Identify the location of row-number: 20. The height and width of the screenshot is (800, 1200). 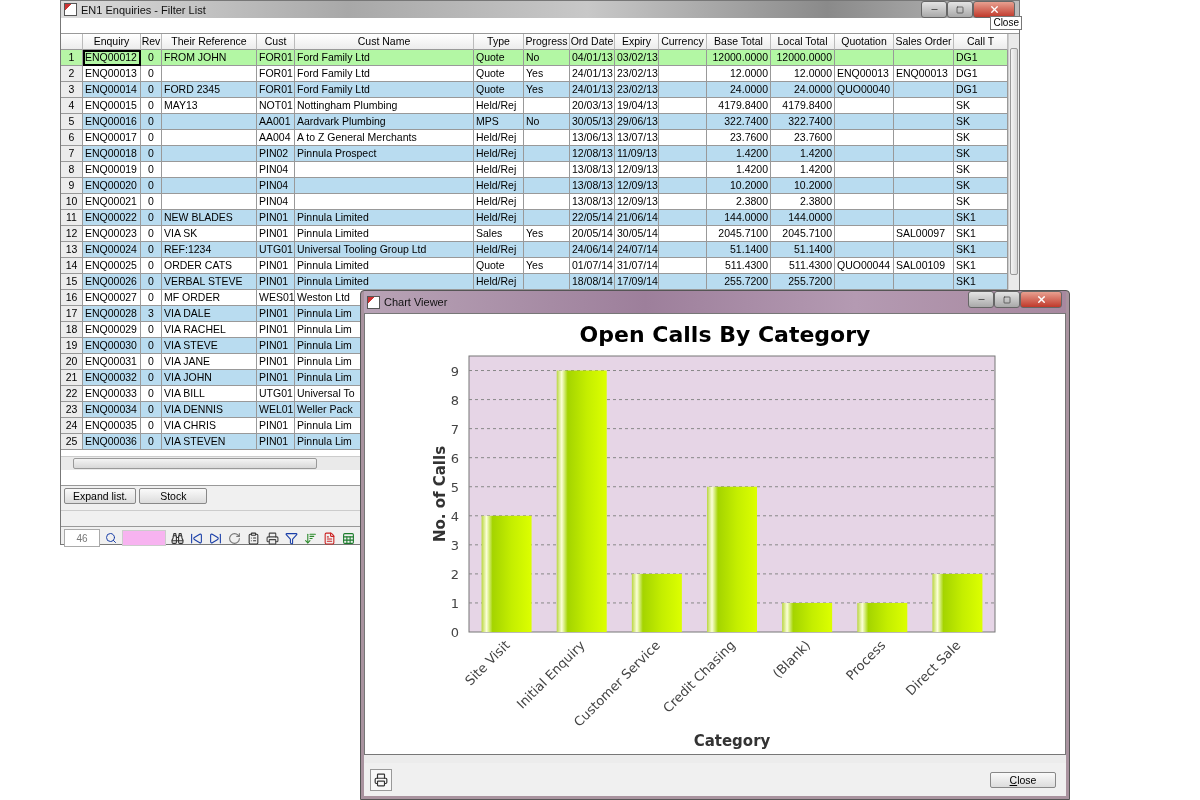
(72, 362).